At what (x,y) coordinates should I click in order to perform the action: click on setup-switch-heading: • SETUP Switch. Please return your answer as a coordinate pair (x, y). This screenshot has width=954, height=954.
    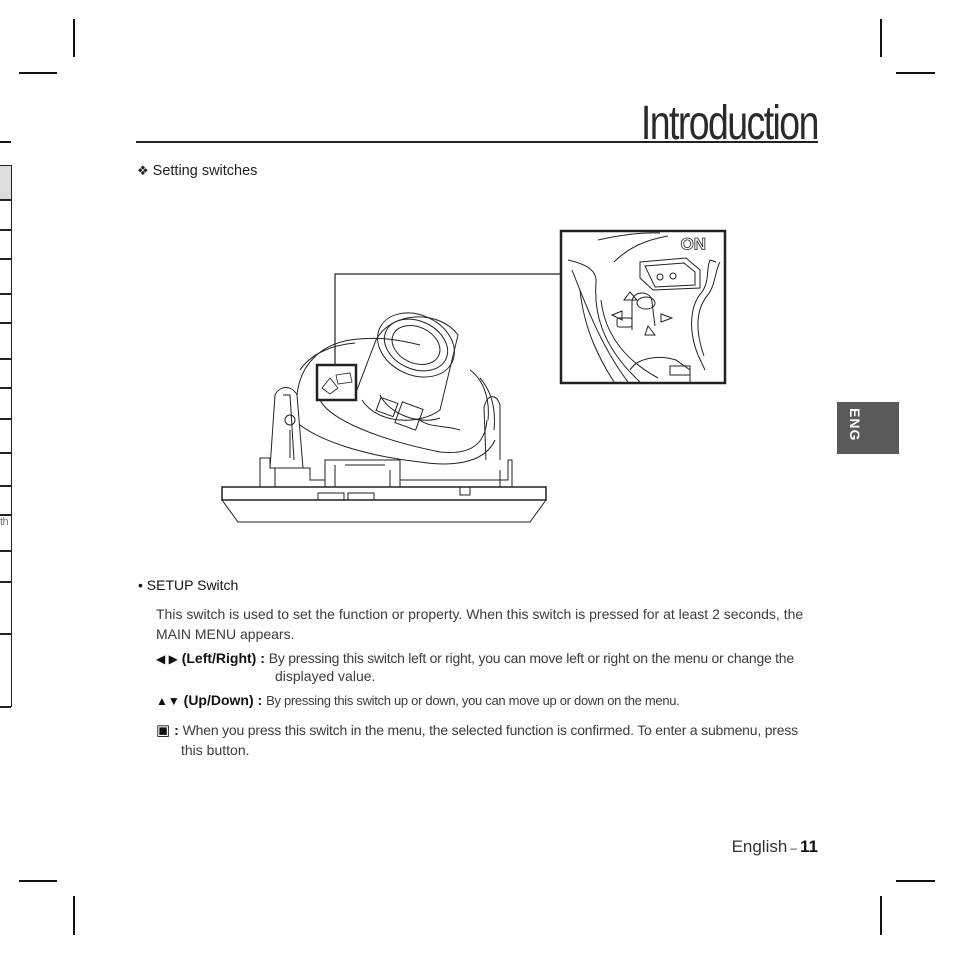
    Looking at the image, I should click on (188, 585).